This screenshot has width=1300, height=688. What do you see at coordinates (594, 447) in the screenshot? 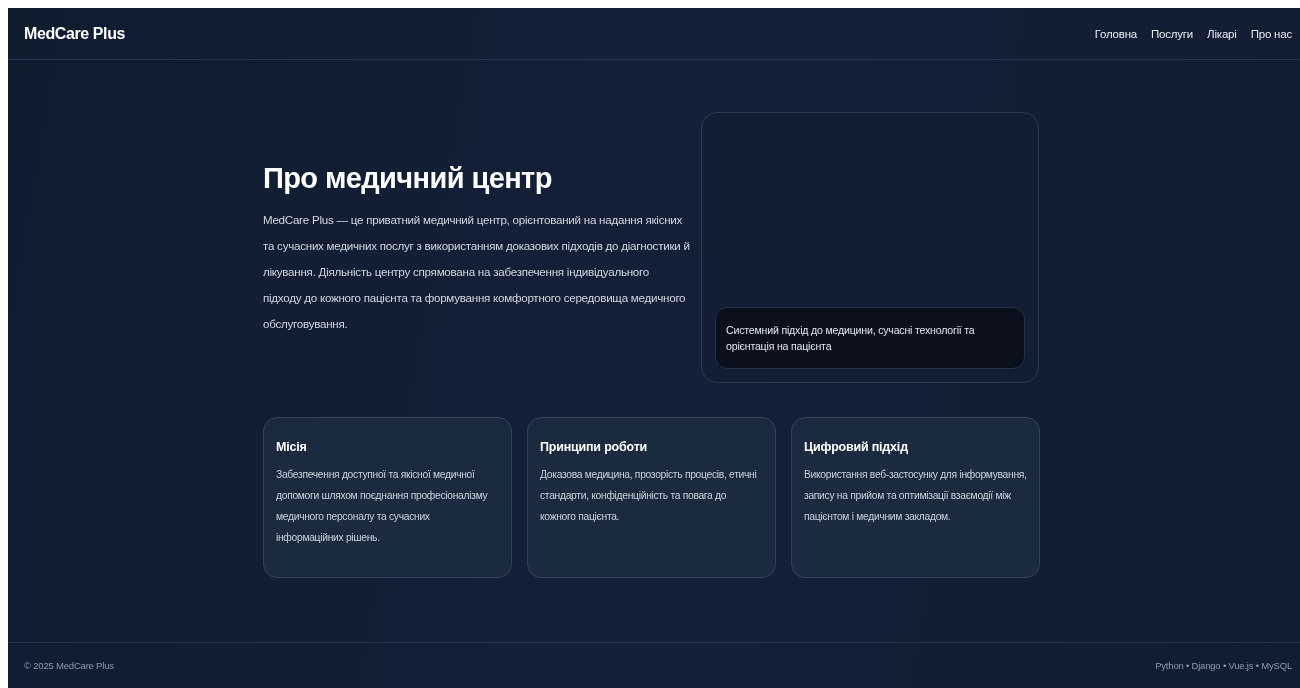
I see `card-title: Принципи роботи` at bounding box center [594, 447].